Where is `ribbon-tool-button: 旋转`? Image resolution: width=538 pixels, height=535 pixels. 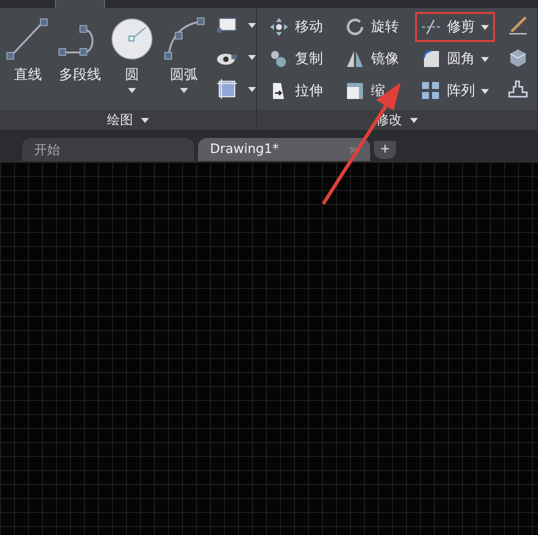
ribbon-tool-button: 旋转 is located at coordinates (374, 27).